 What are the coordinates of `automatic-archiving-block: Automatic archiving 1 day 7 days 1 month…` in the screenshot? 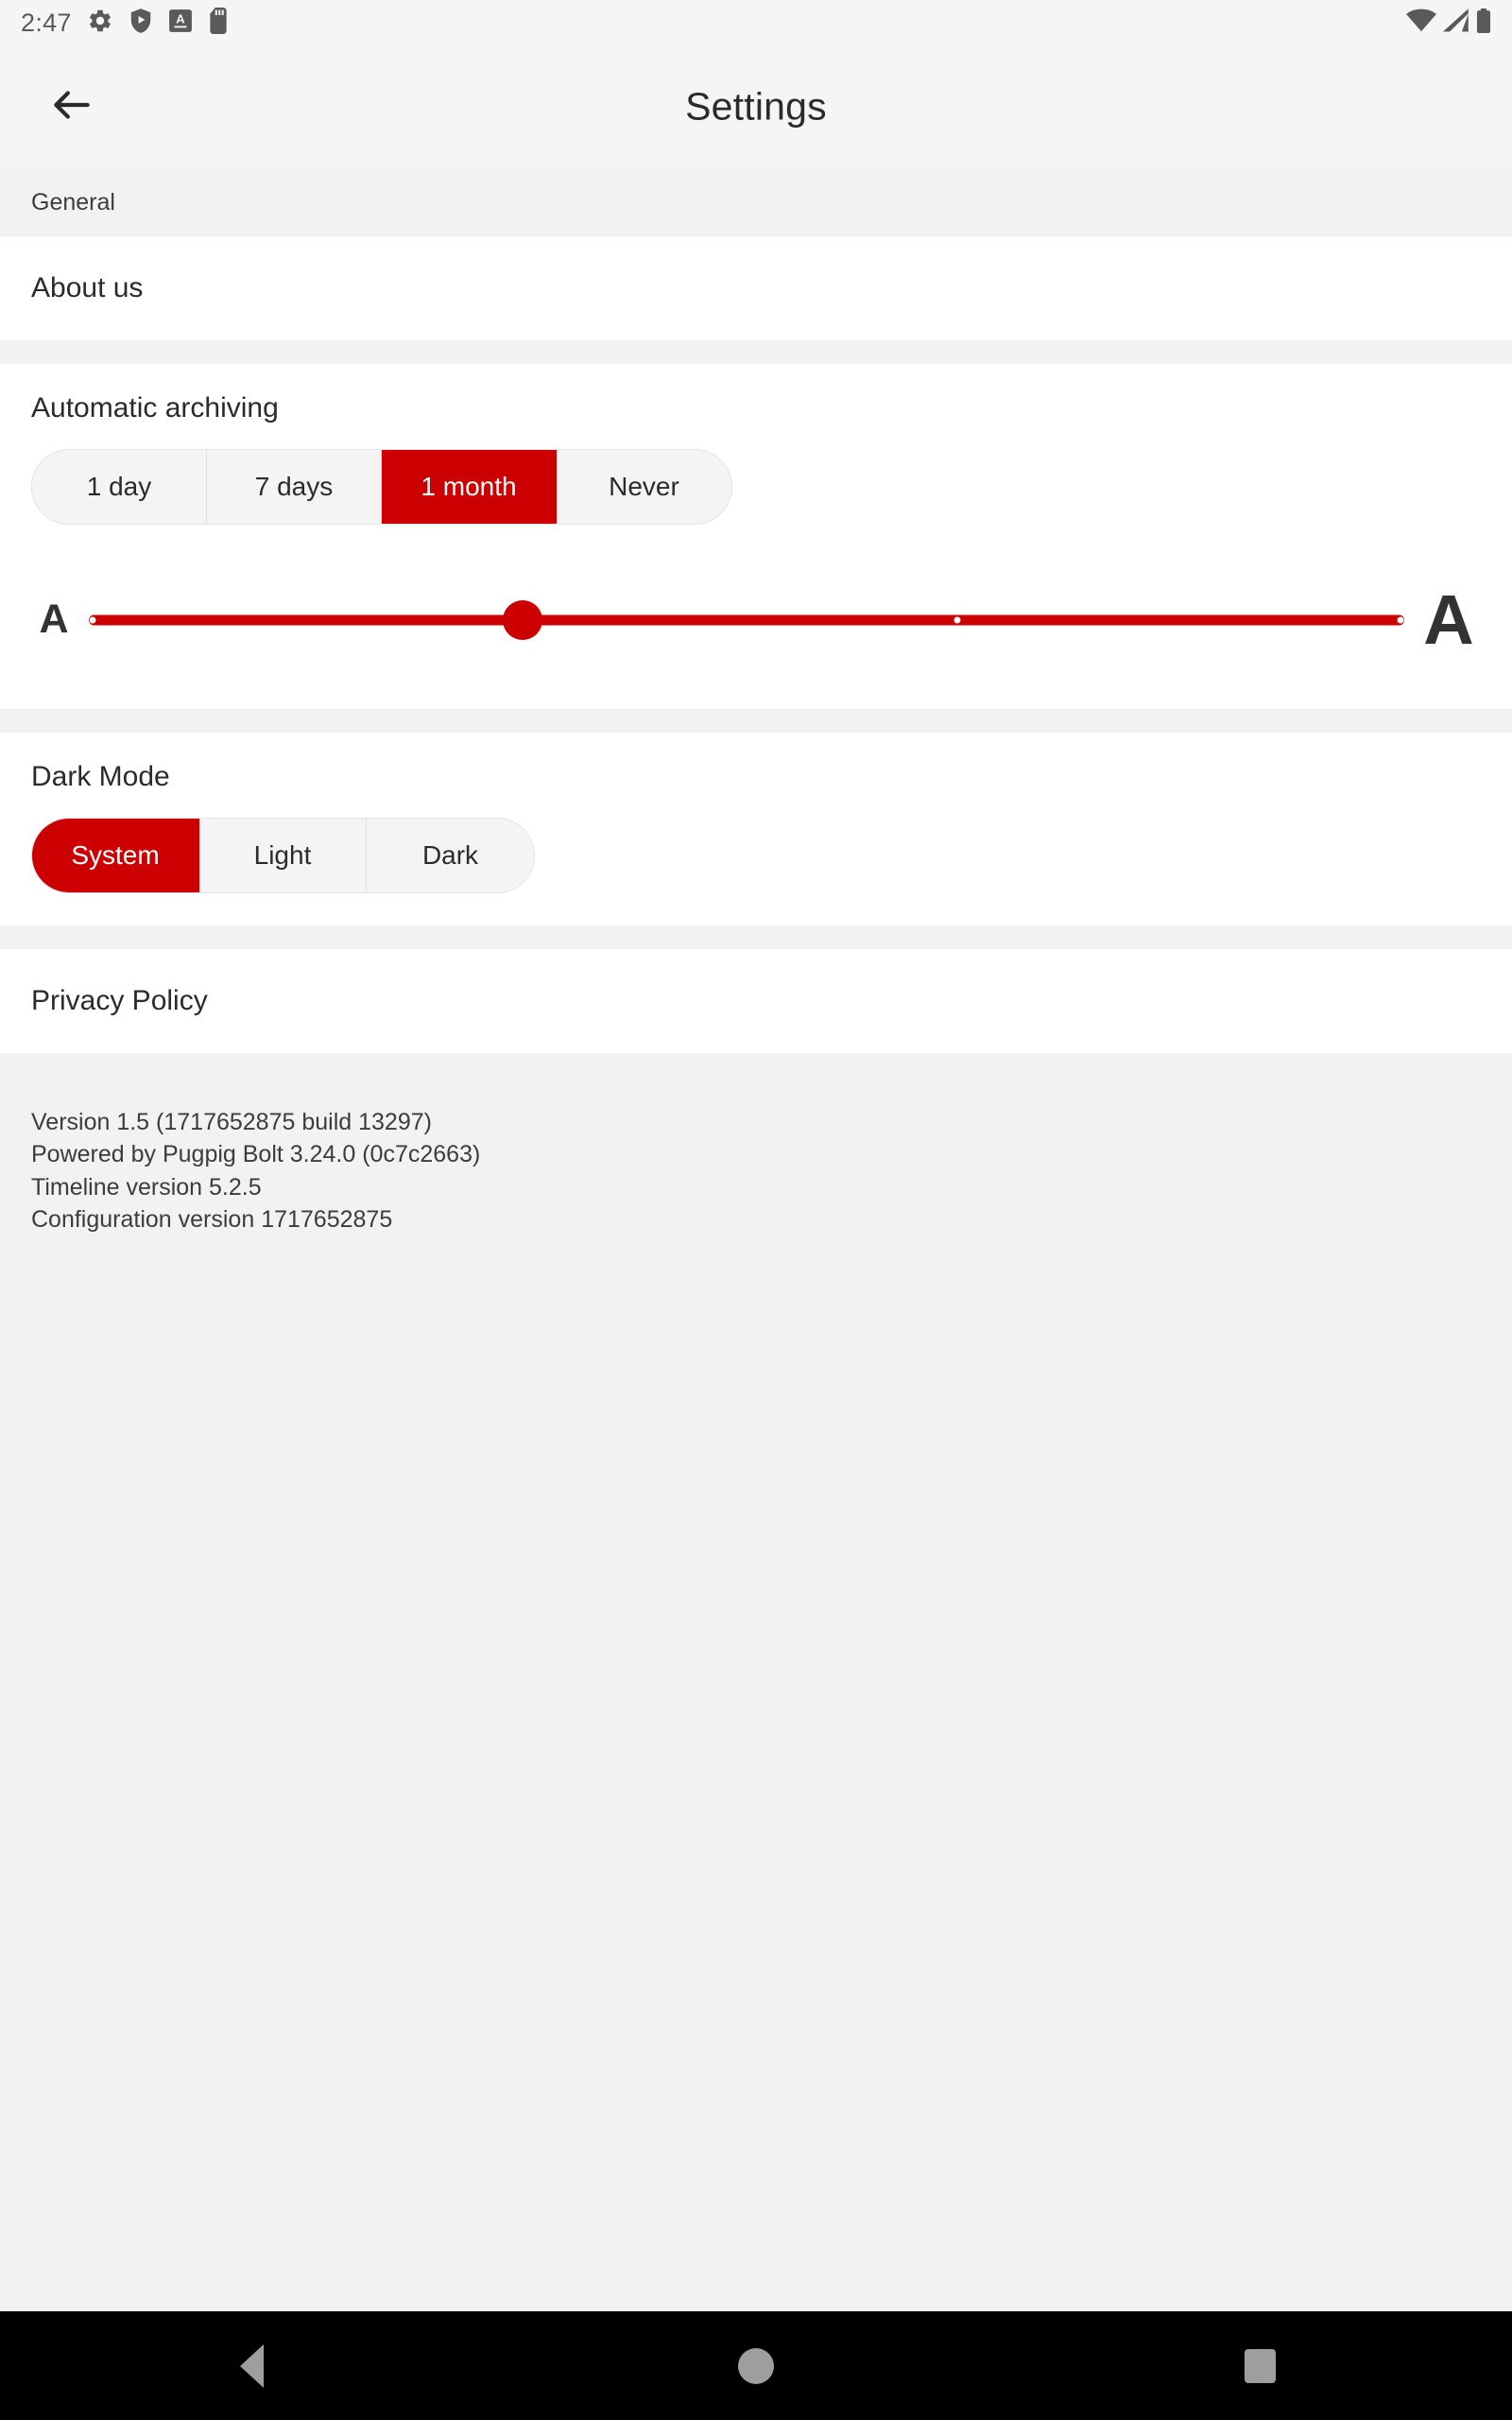 It's located at (756, 460).